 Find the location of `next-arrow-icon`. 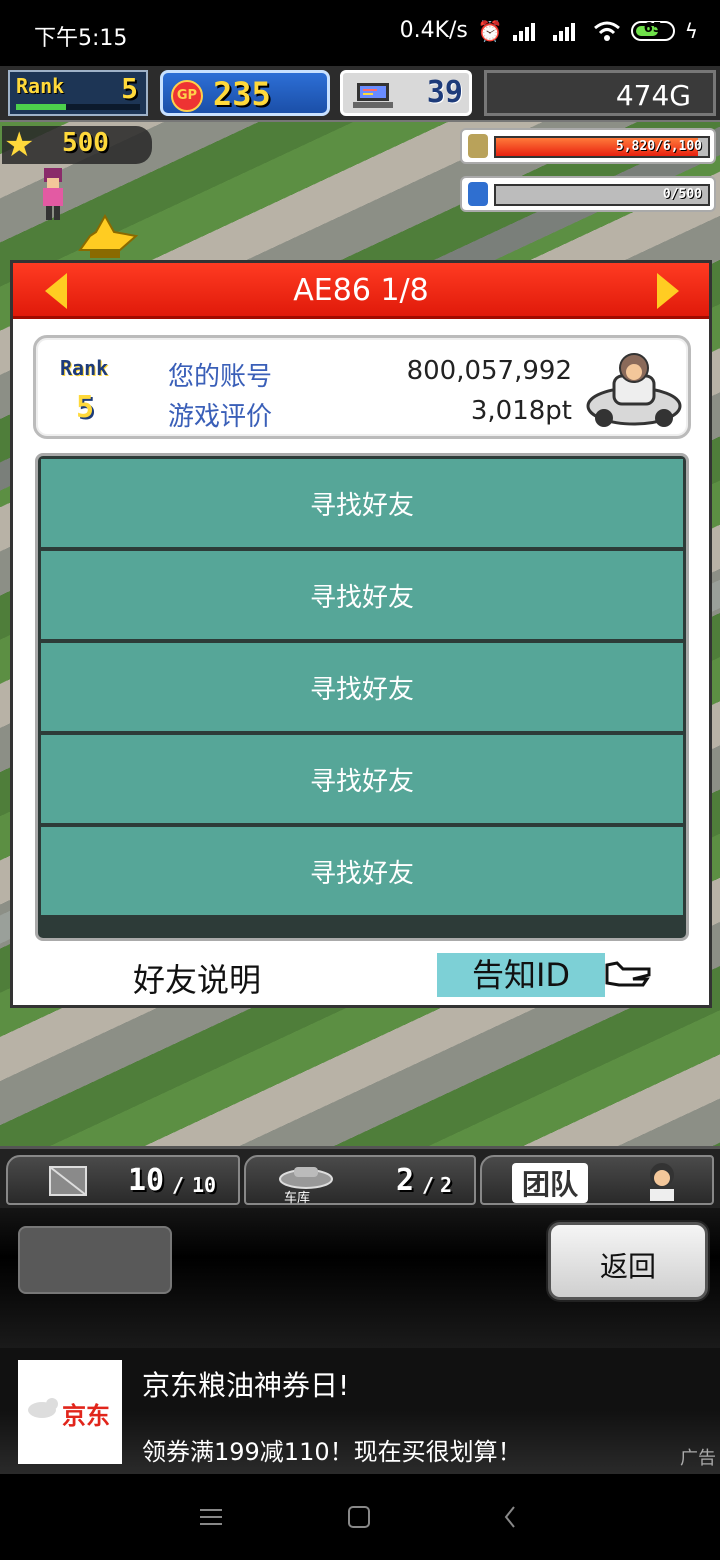

next-arrow-icon is located at coordinates (668, 291).